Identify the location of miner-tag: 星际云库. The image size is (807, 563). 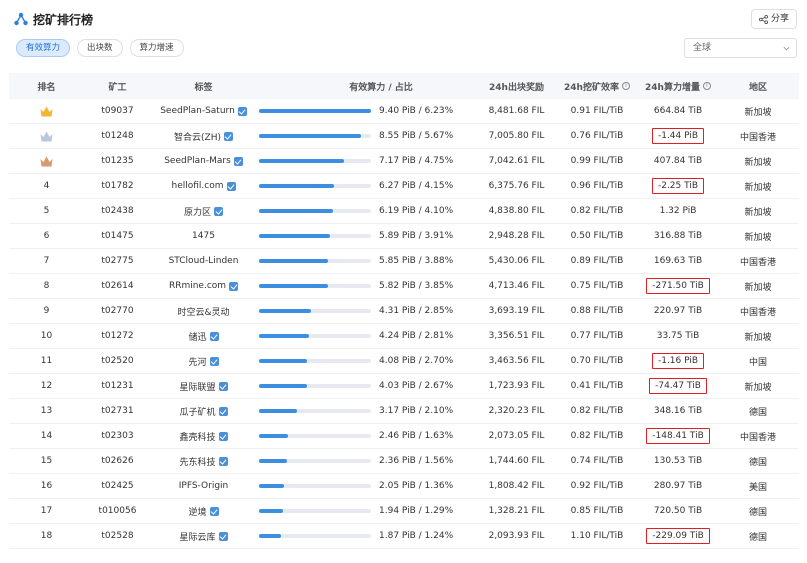
(203, 536).